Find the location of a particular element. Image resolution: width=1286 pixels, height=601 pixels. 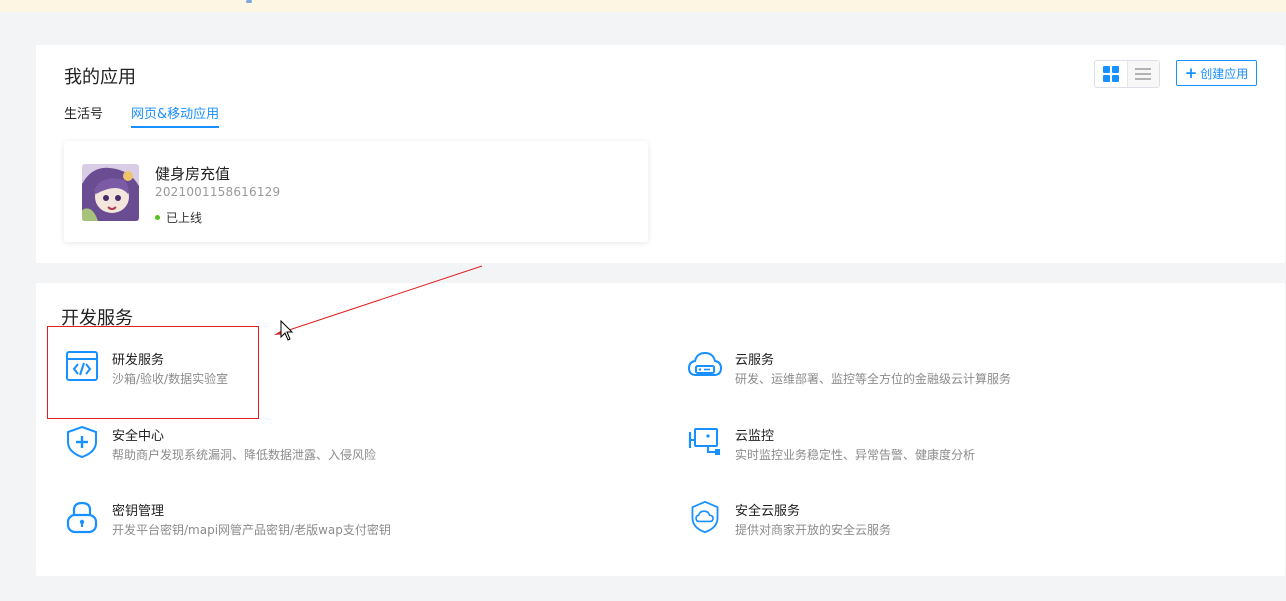

notice-banner is located at coordinates (643, 6).